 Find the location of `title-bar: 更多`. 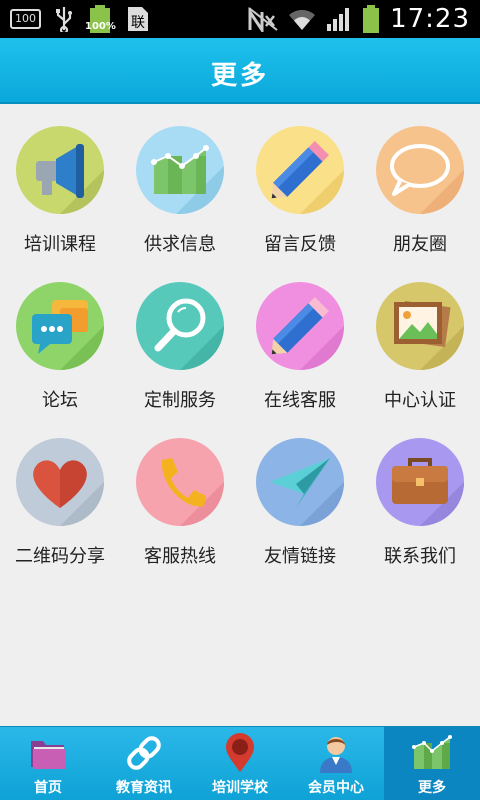

title-bar: 更多 is located at coordinates (240, 71).